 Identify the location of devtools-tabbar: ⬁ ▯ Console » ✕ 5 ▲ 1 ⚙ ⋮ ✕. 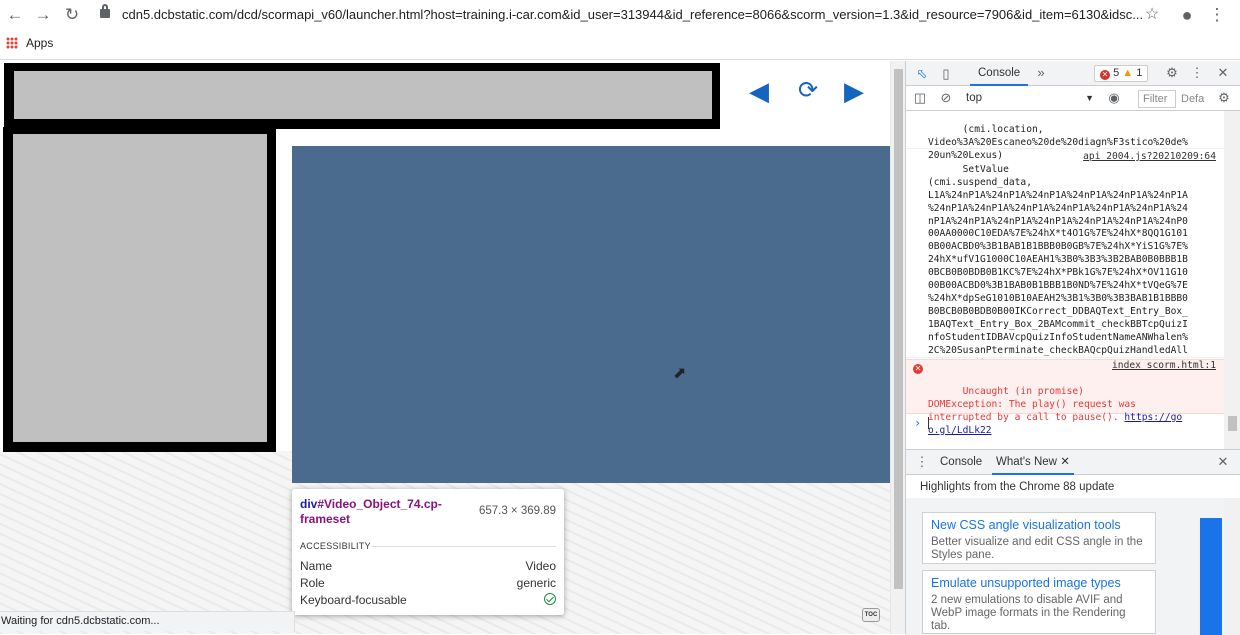
(1073, 73).